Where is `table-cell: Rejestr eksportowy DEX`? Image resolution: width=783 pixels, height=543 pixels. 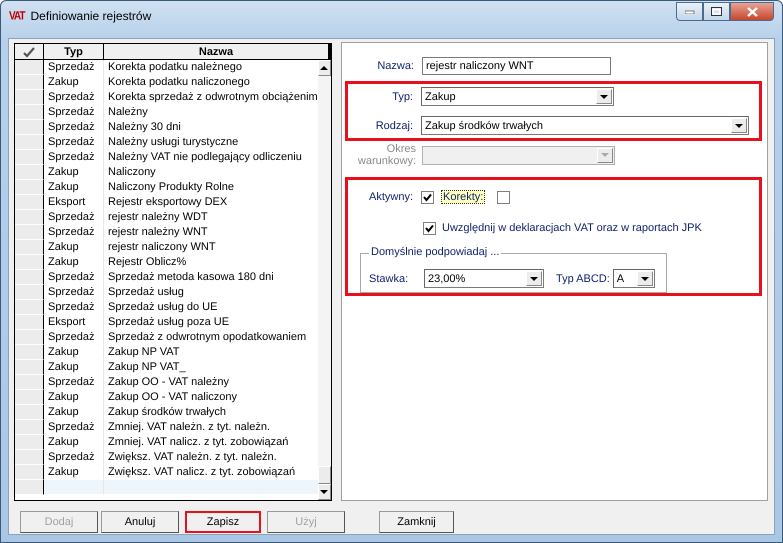
table-cell: Rejestr eksportowy DEX is located at coordinates (211, 202).